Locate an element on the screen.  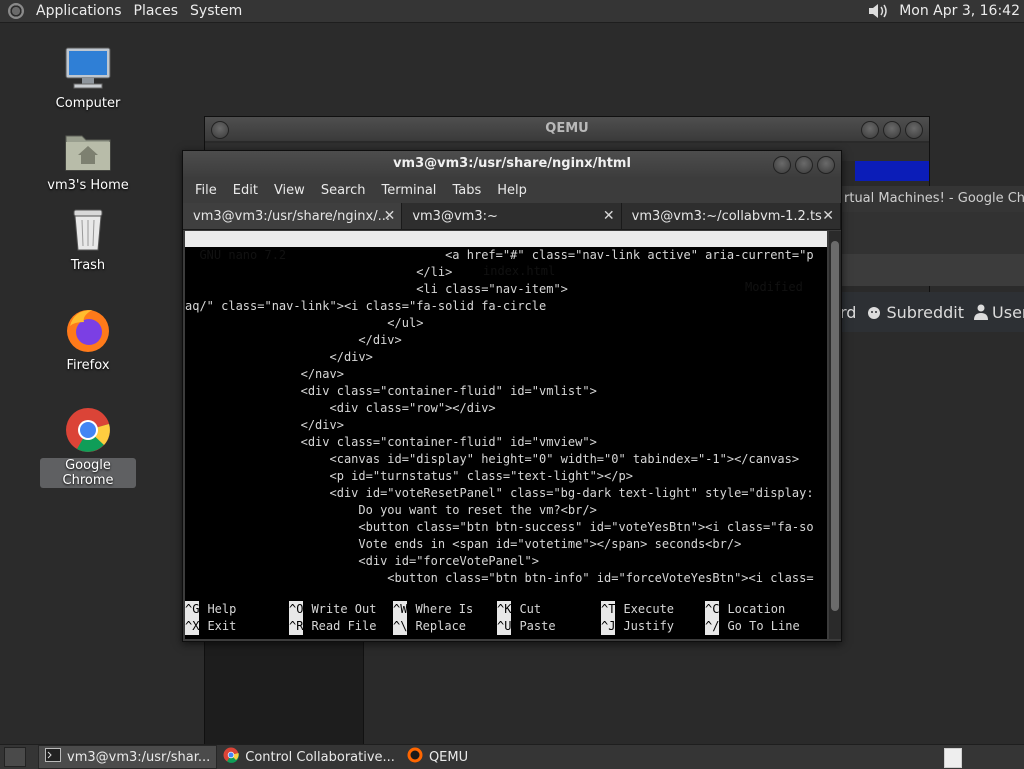
shortcut-execute: ^T Execute is located at coordinates (653, 609).